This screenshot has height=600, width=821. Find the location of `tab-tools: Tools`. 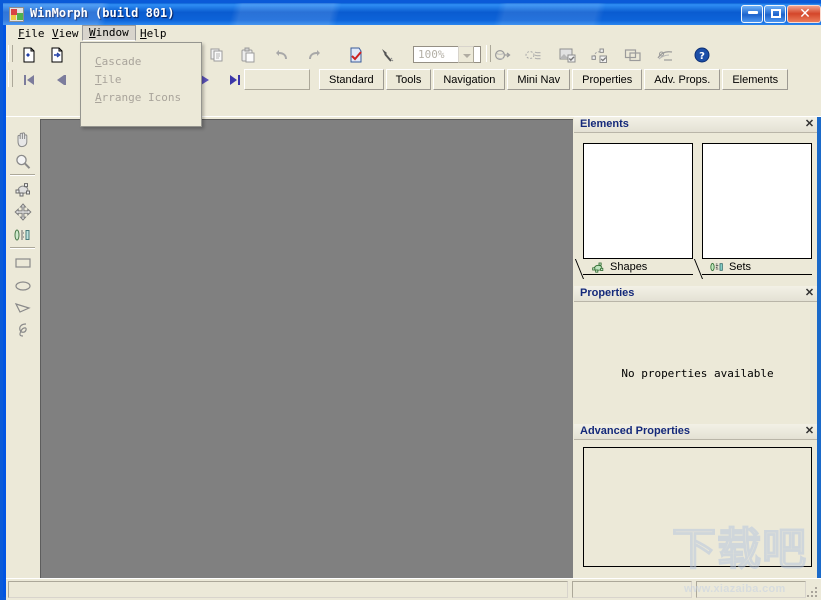

tab-tools: Tools is located at coordinates (408, 79).